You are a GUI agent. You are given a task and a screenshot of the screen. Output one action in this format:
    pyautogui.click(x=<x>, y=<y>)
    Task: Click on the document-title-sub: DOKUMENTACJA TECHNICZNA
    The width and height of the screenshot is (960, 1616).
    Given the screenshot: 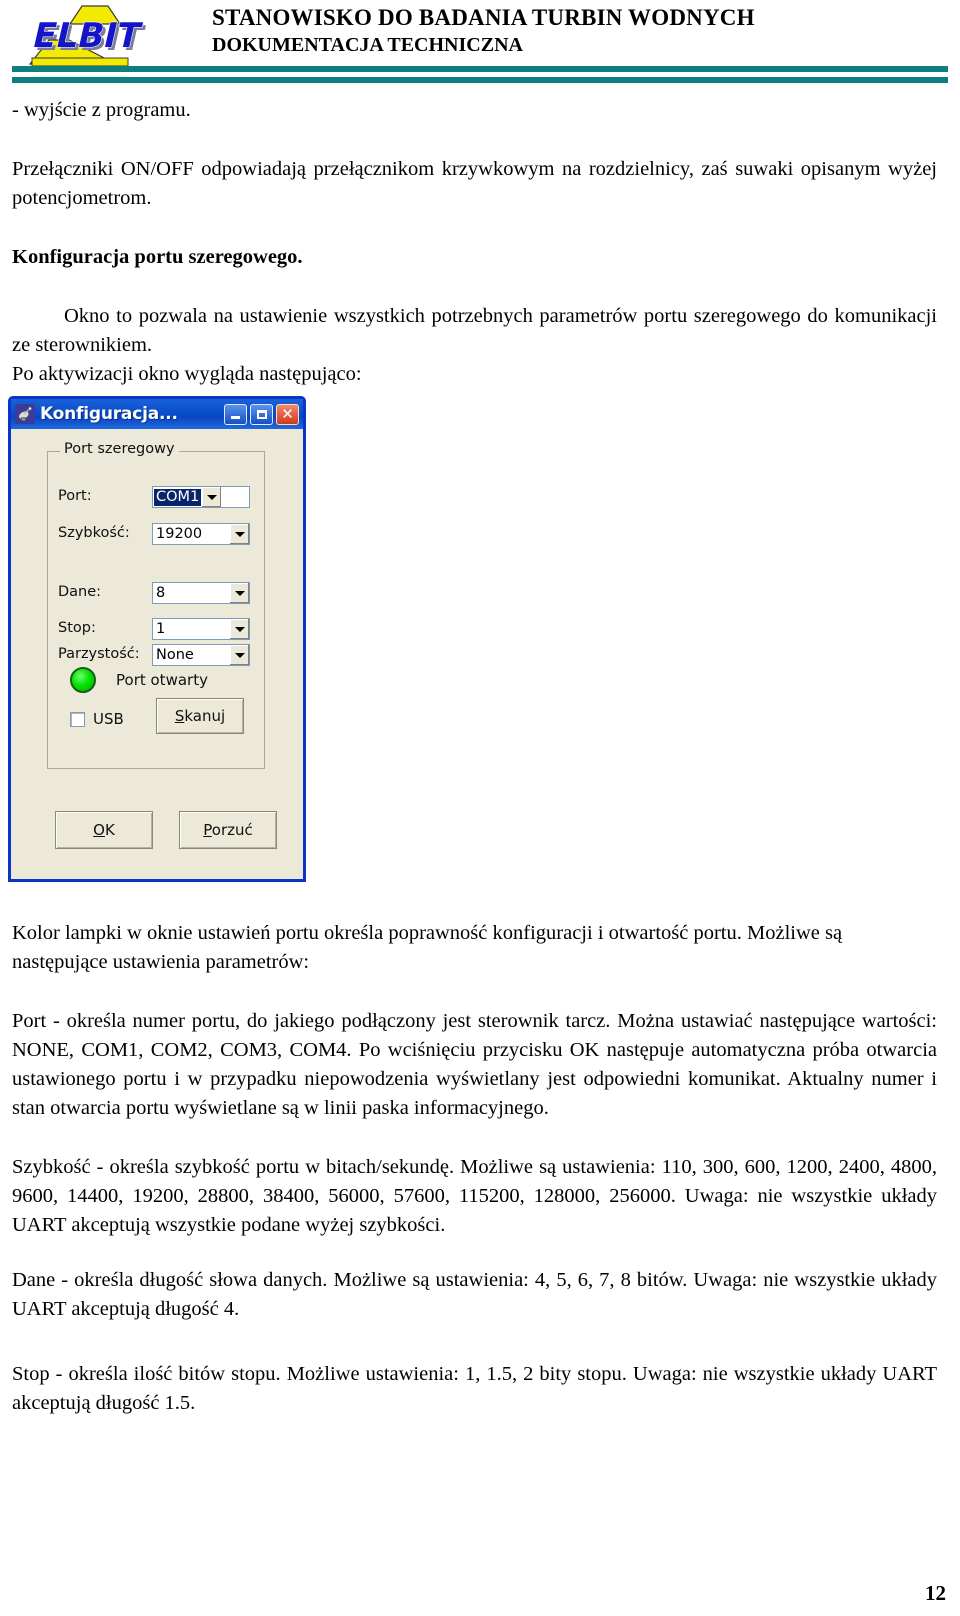 What is the action you would take?
    pyautogui.click(x=367, y=45)
    